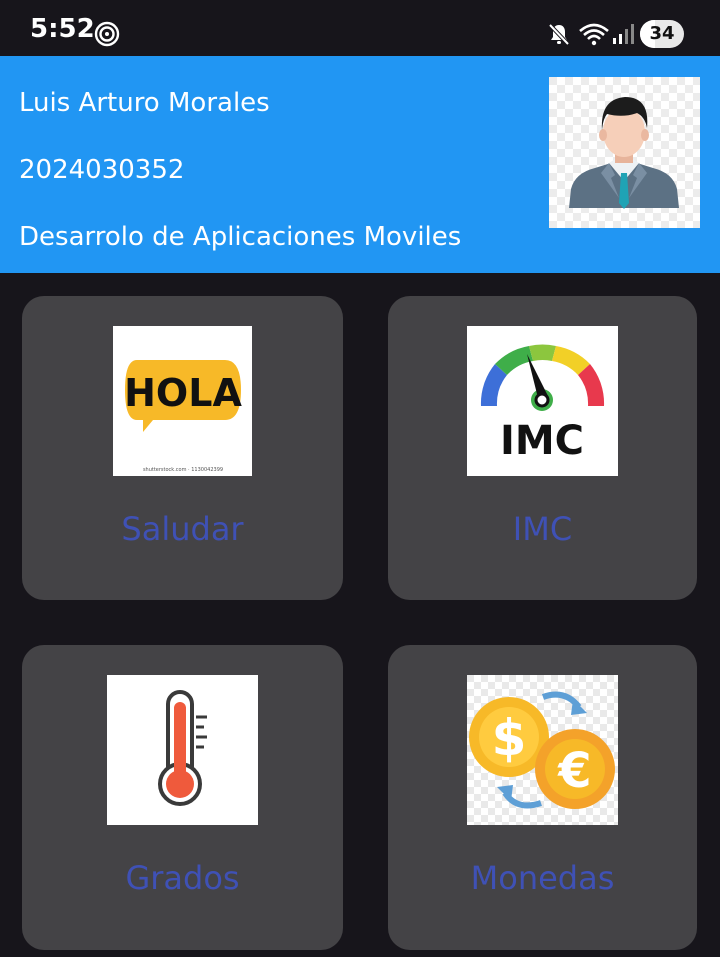 The image size is (720, 957). Describe the element at coordinates (102, 170) in the screenshot. I see `student-id: 2024030352` at that location.